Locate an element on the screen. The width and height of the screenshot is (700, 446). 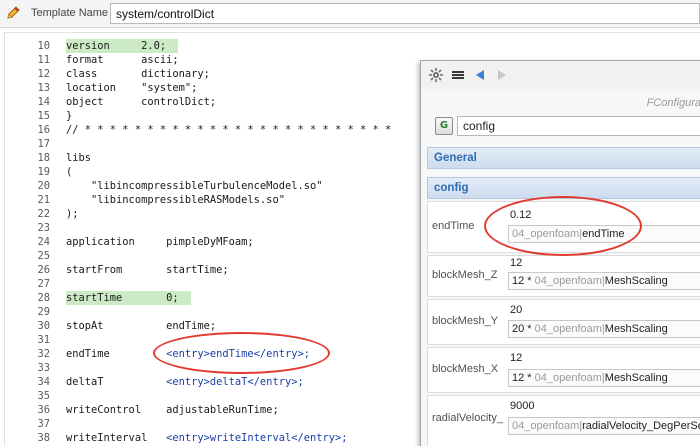
property-value: 0.12 is located at coordinates (521, 215).